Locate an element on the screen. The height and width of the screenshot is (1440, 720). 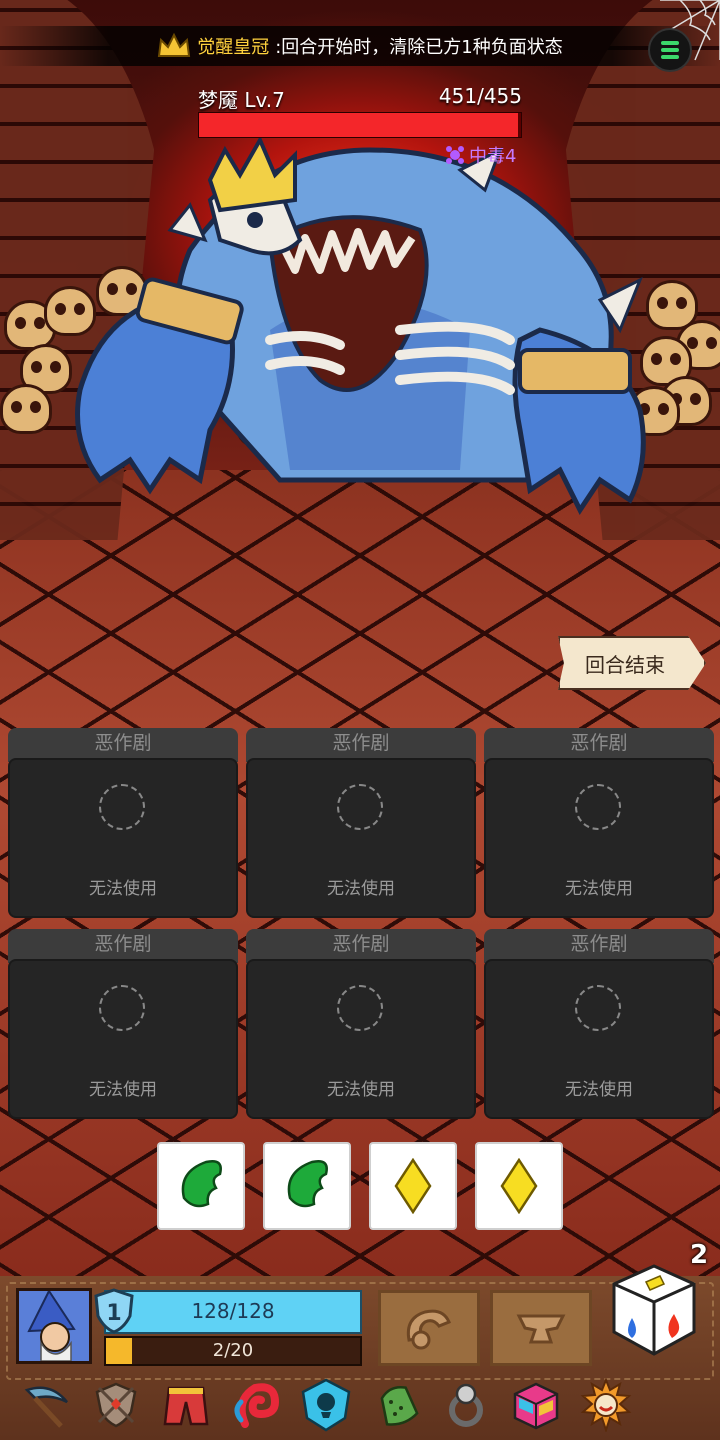
roll-dice-button is located at coordinates (654, 1310).